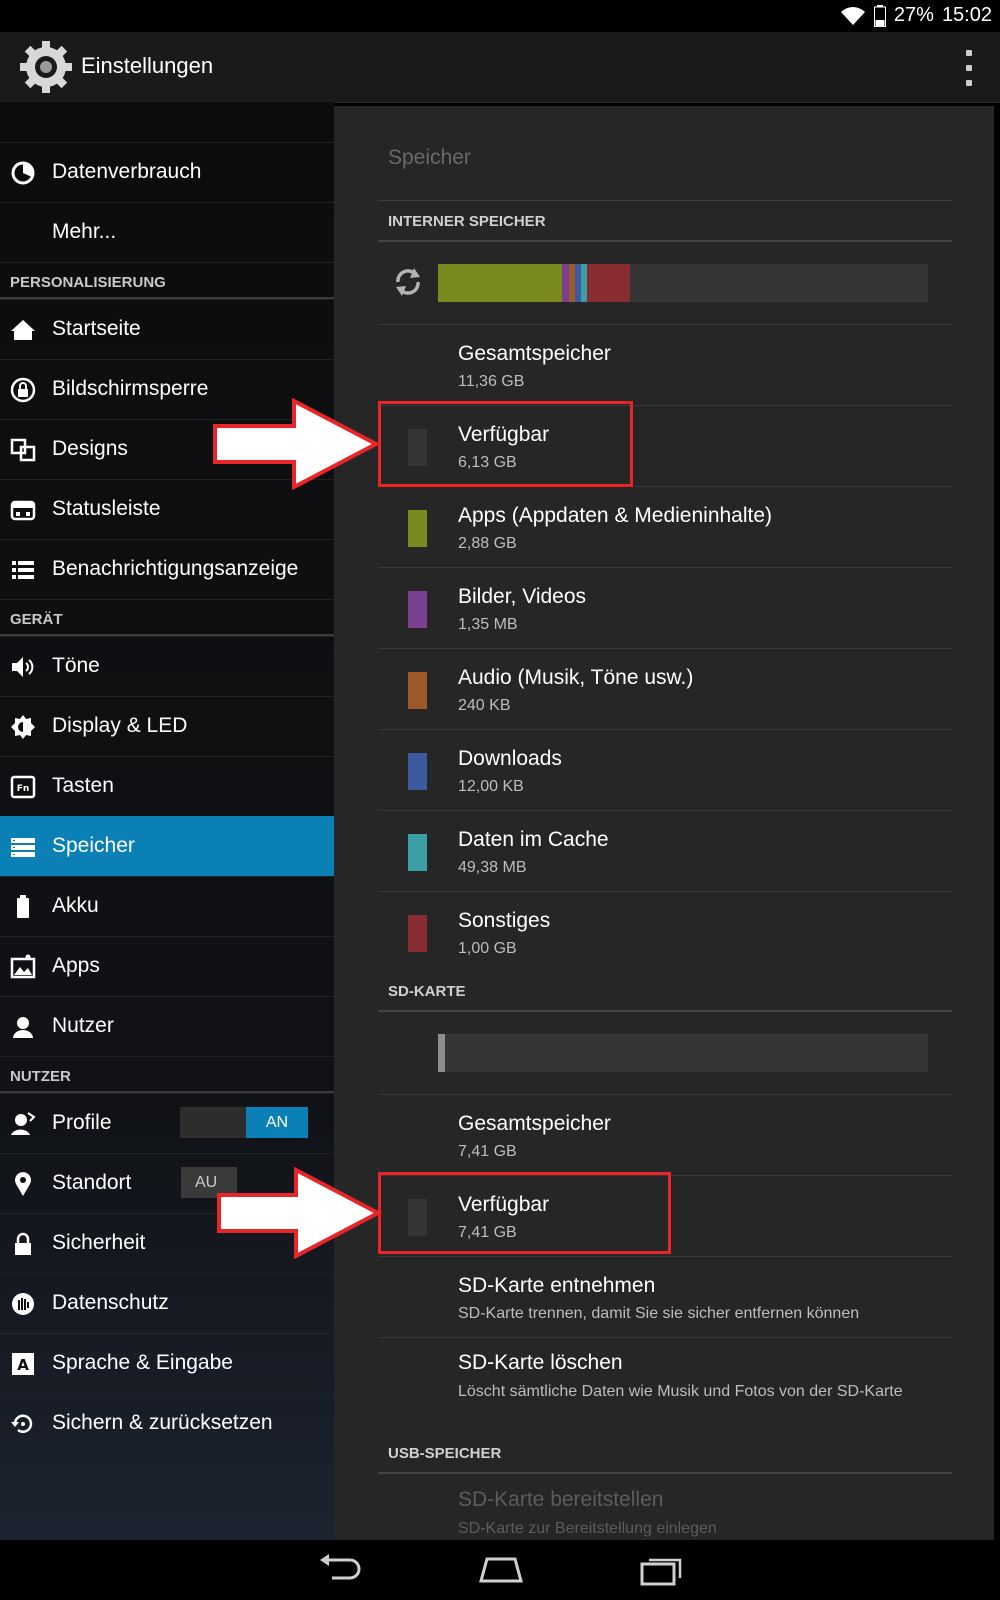 This screenshot has height=1600, width=1000. Describe the element at coordinates (23, 906) in the screenshot. I see `battery-icon` at that location.